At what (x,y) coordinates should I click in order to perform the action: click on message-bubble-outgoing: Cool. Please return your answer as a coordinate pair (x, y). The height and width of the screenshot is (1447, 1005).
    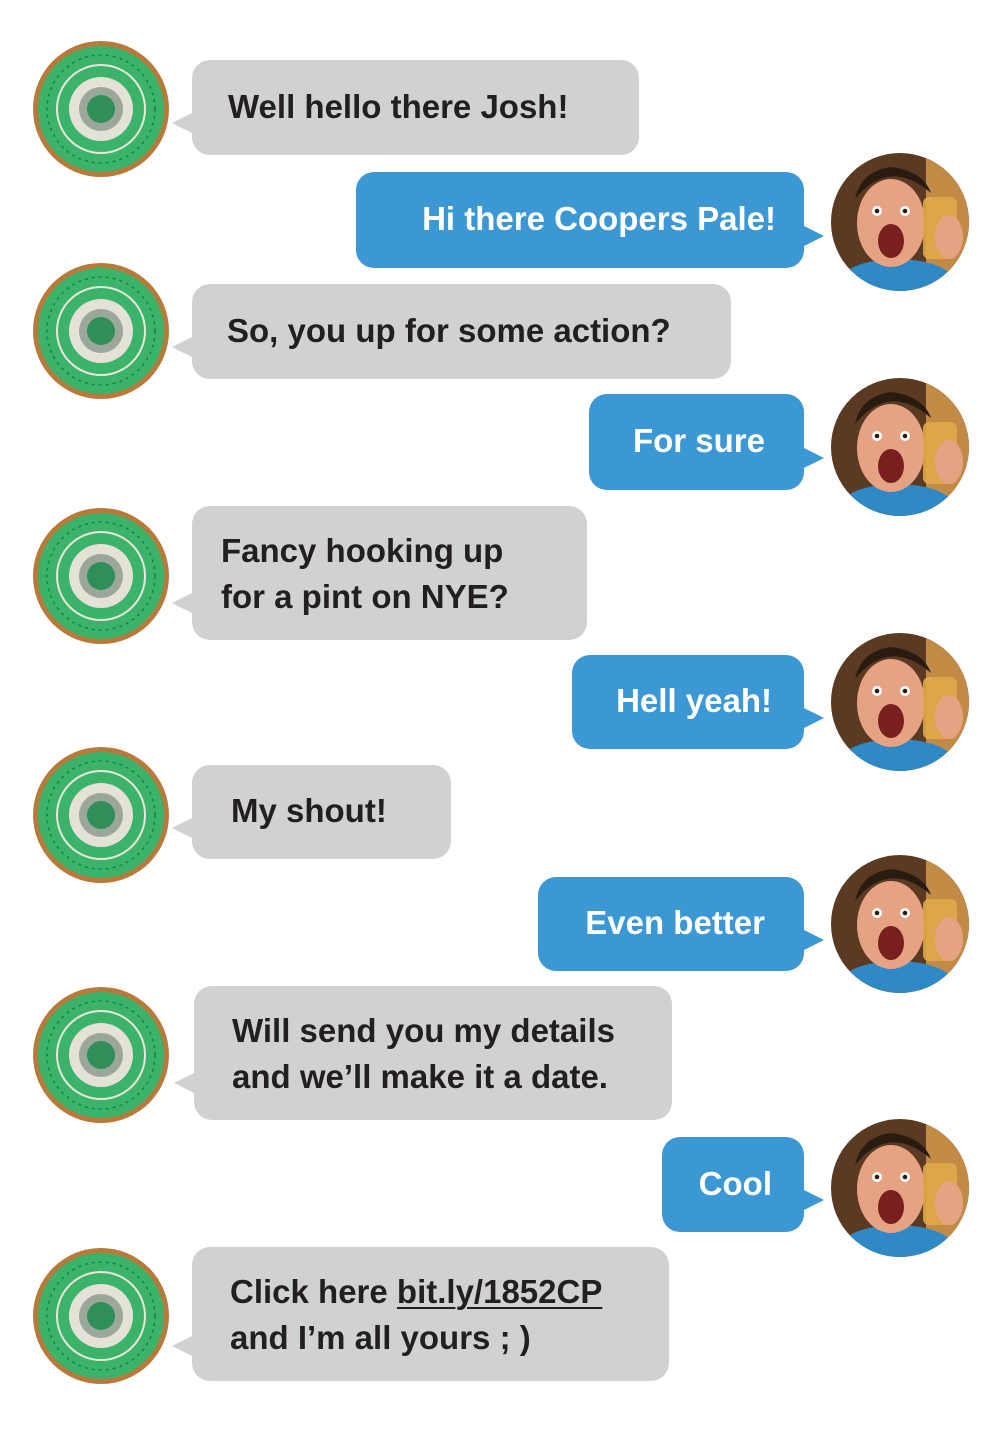
    Looking at the image, I should click on (743, 1184).